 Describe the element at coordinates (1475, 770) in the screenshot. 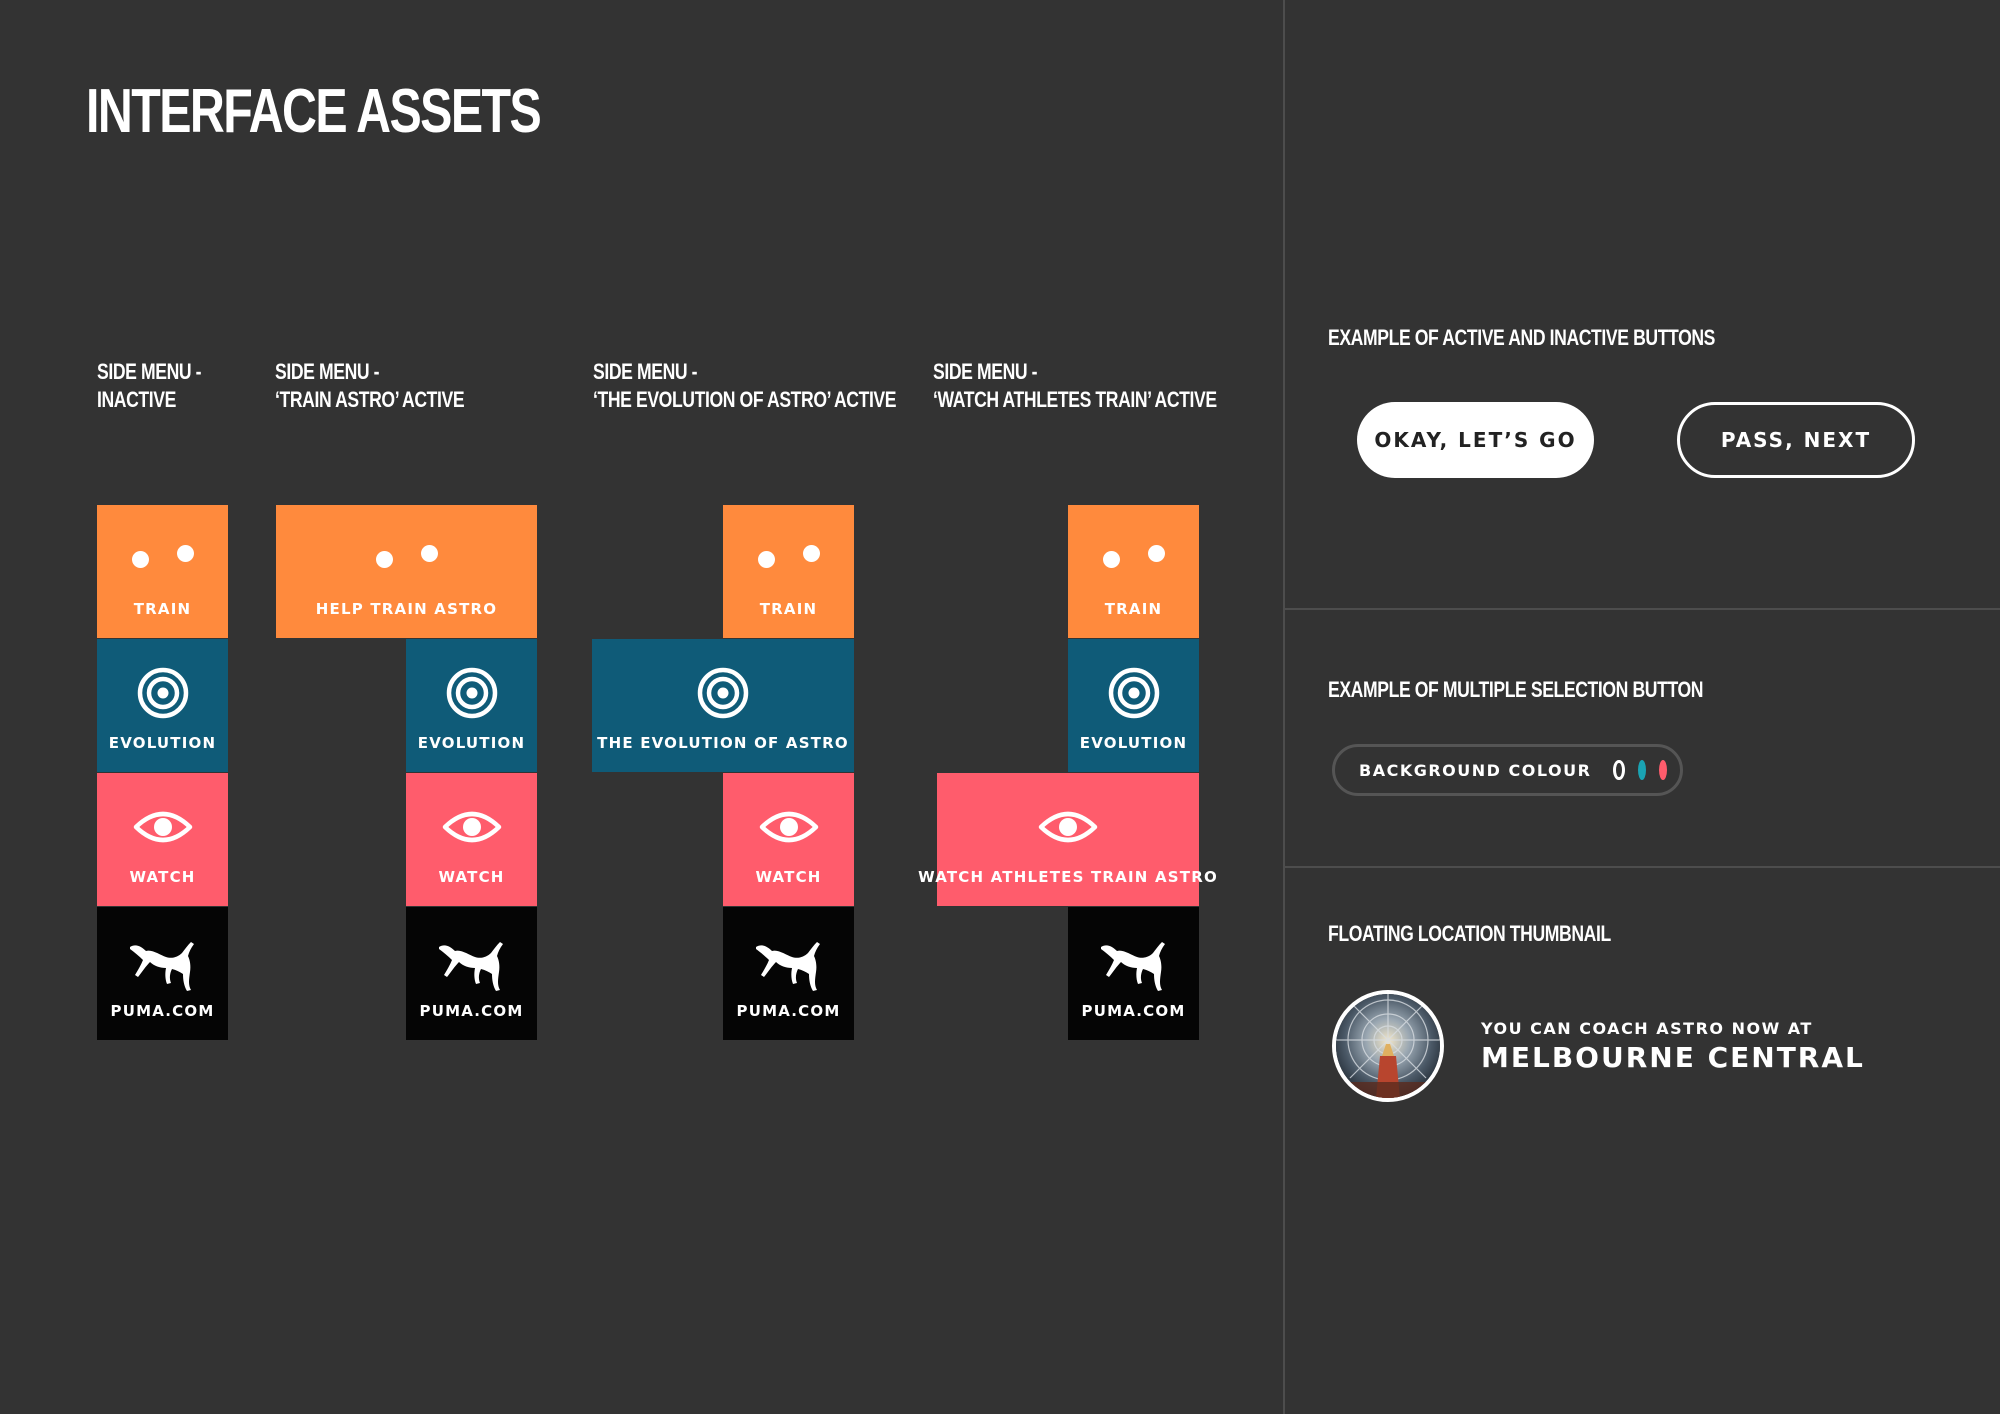

I see `background-colour-label: BACKGROUND COLOUR` at that location.